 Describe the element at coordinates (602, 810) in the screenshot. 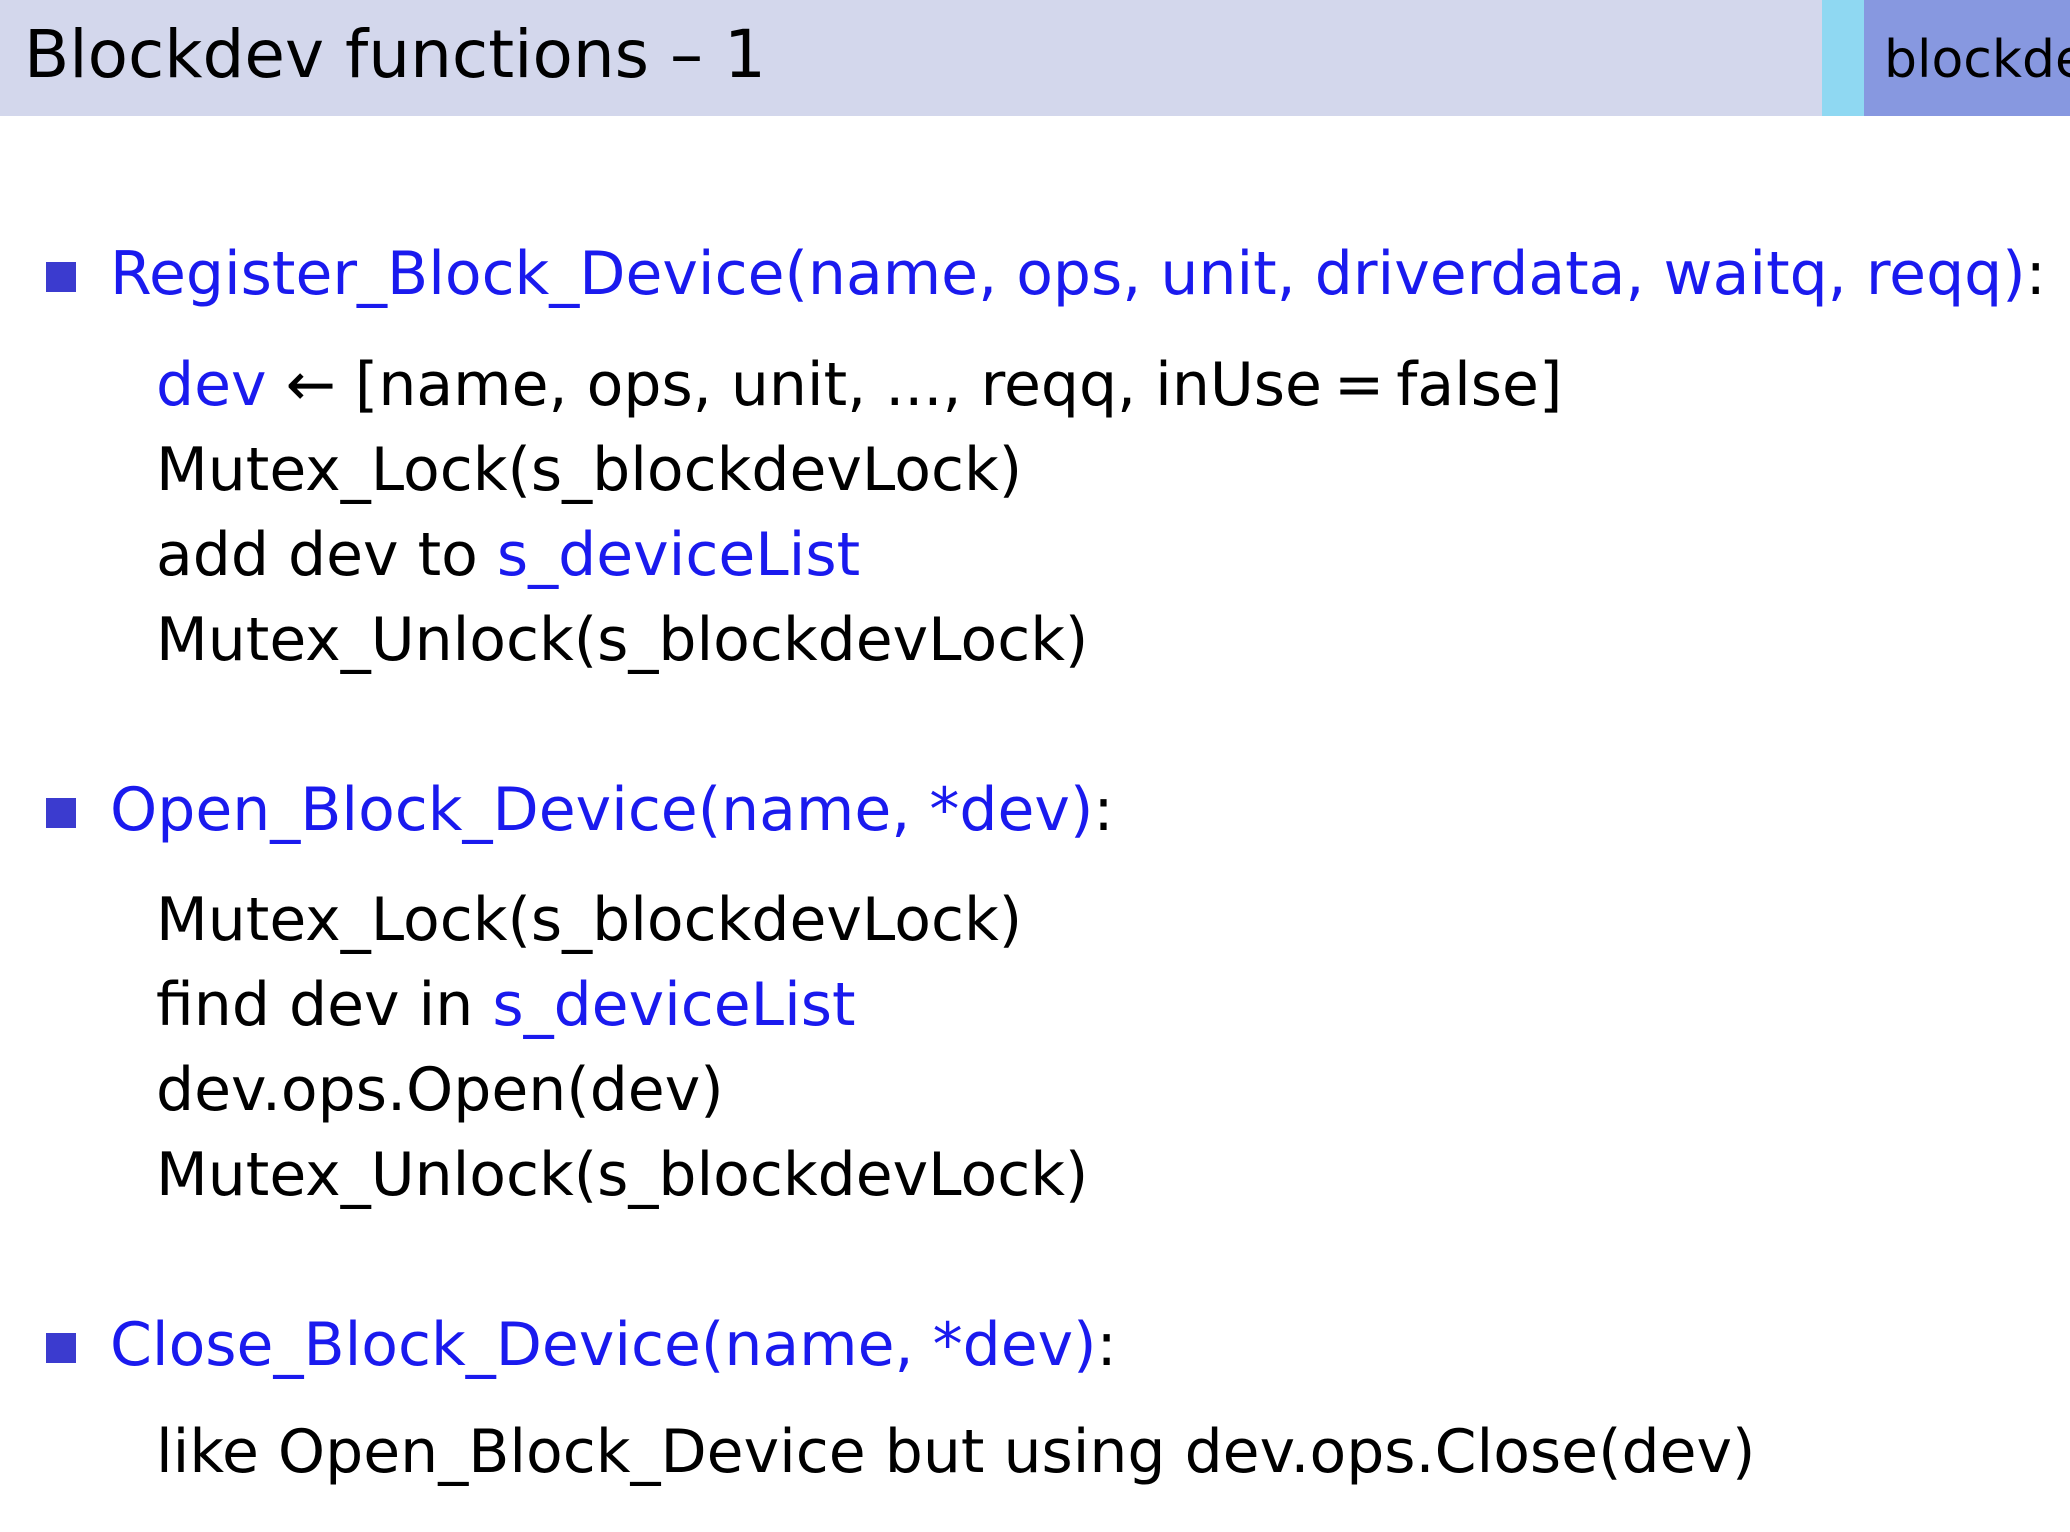

I see `function-signature: Open_Block_Device(name, *dev)` at that location.